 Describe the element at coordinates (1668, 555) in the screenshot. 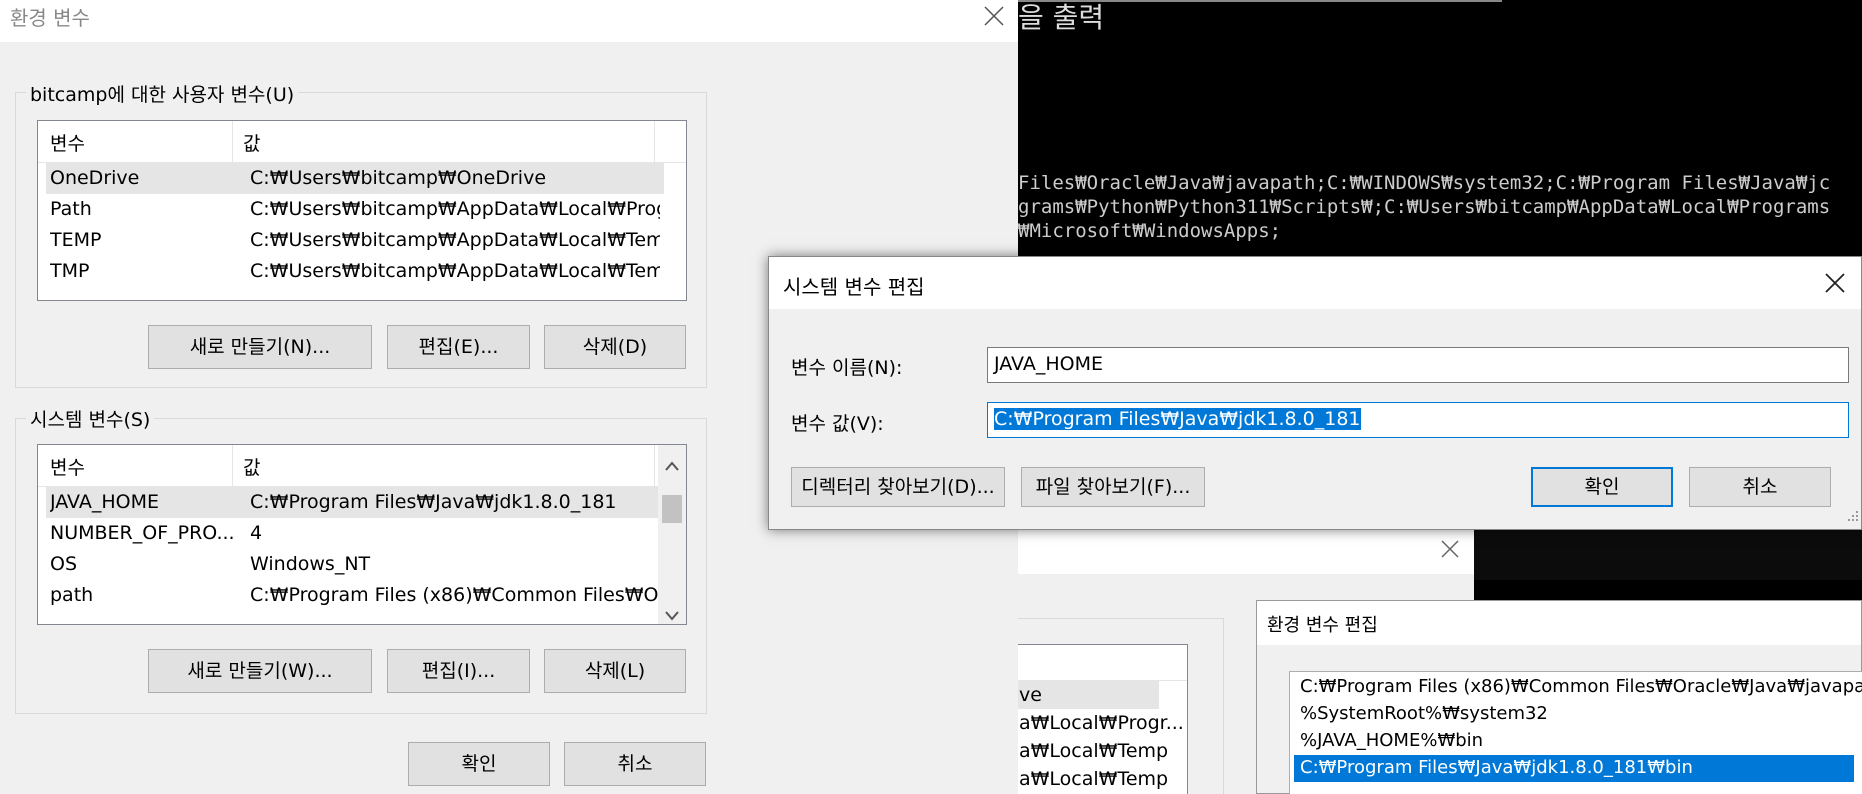

I see `terminal-strip` at that location.